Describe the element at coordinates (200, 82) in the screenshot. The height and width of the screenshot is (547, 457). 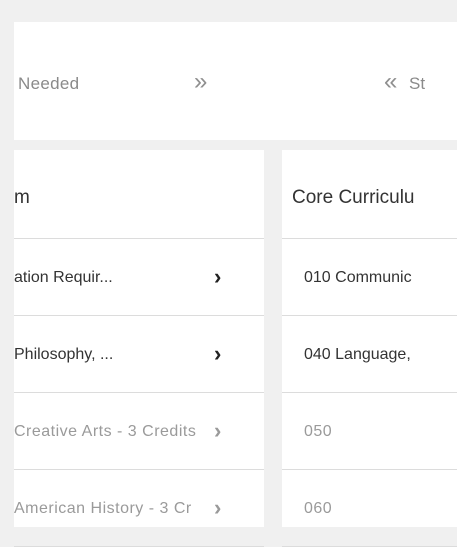
I see `double-chevron-right-icon: »` at that location.